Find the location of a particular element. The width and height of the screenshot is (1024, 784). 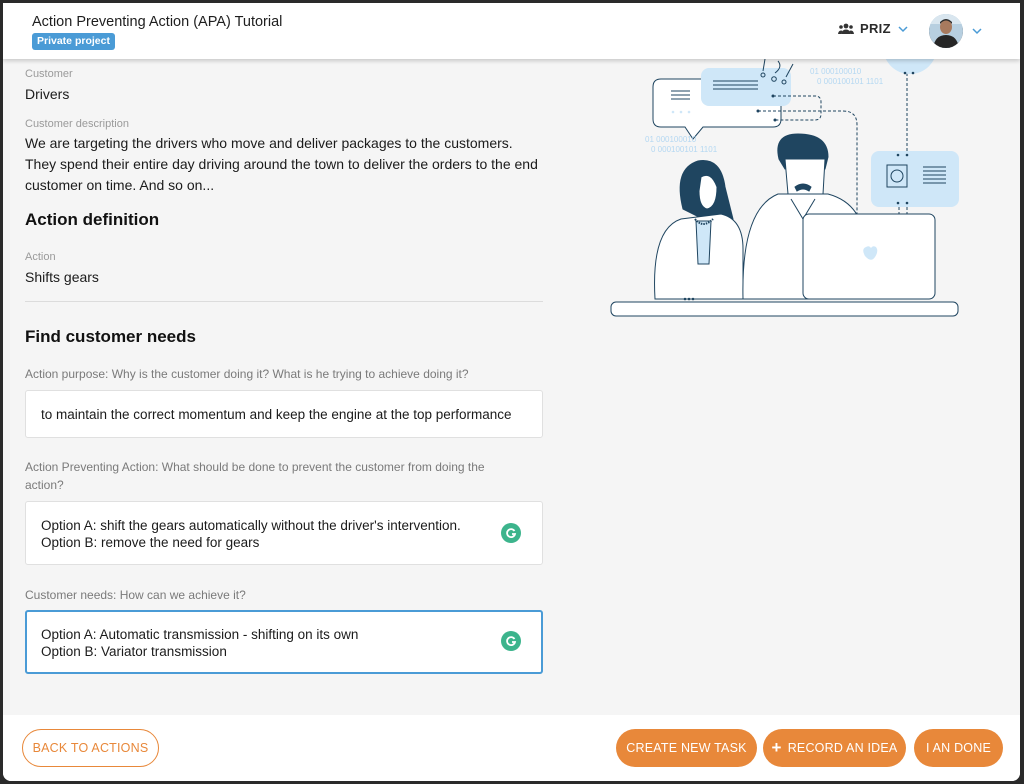

record-idea-label: RECORD AN IDEA is located at coordinates (842, 748).